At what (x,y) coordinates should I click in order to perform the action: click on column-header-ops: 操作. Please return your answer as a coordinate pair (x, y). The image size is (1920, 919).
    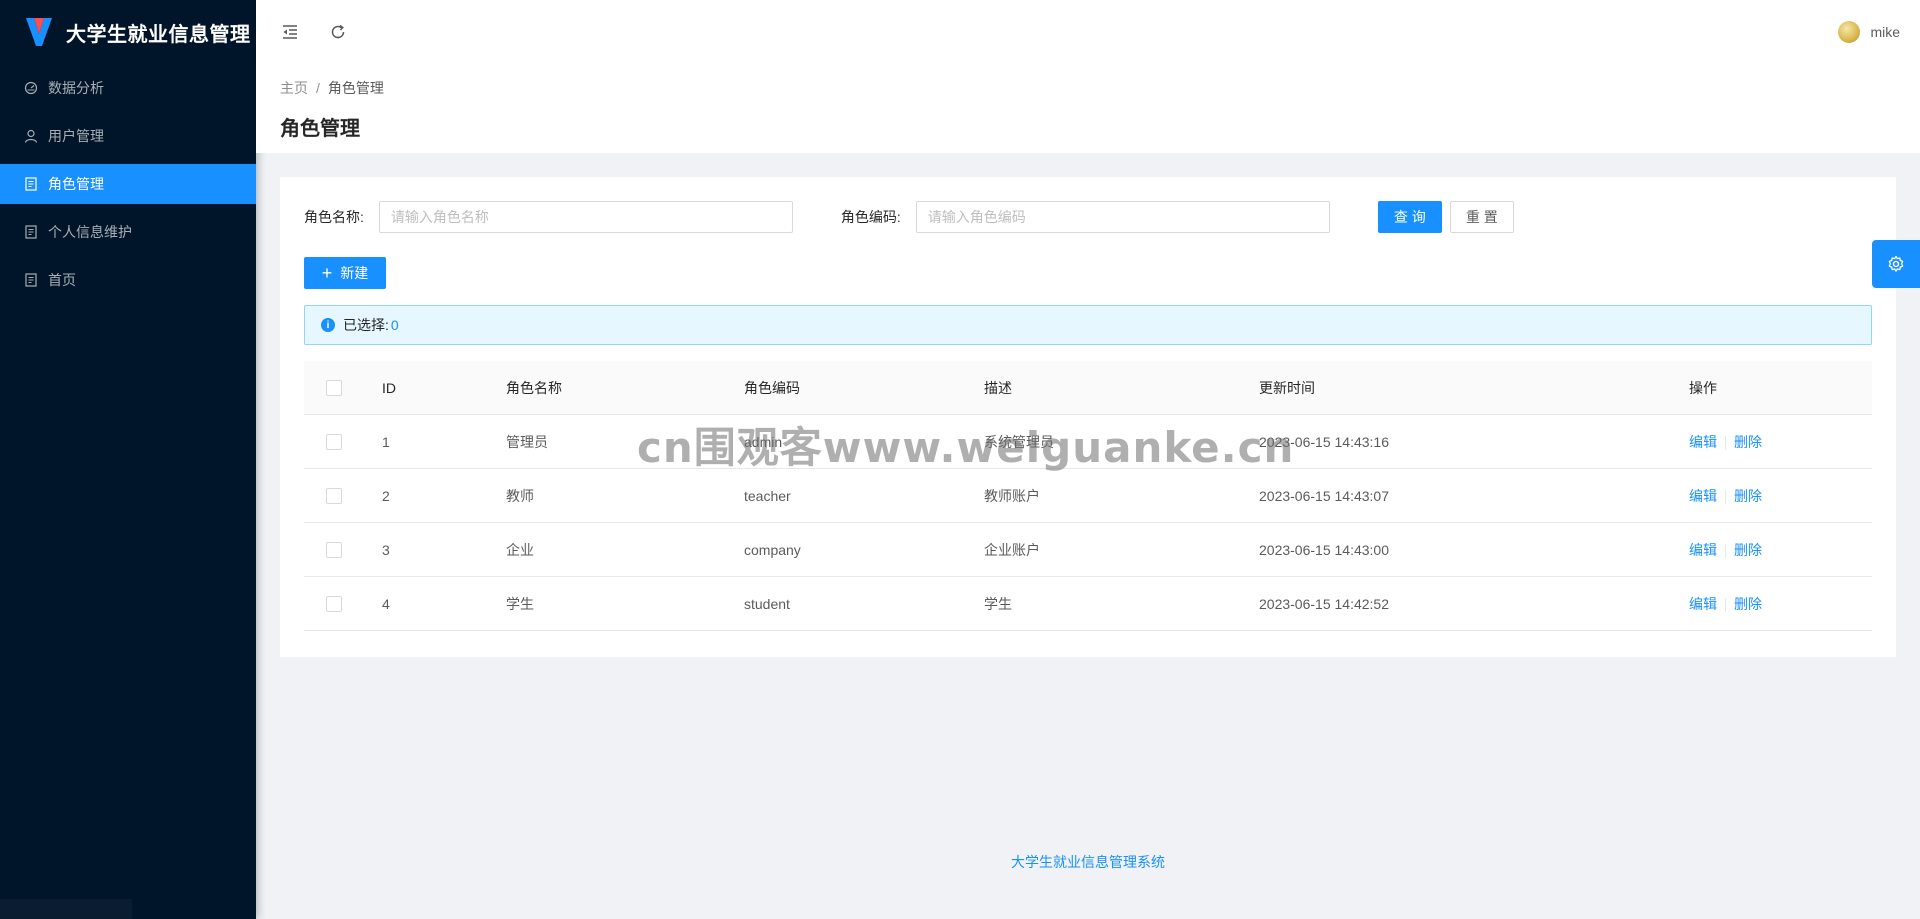
    Looking at the image, I should click on (1703, 387).